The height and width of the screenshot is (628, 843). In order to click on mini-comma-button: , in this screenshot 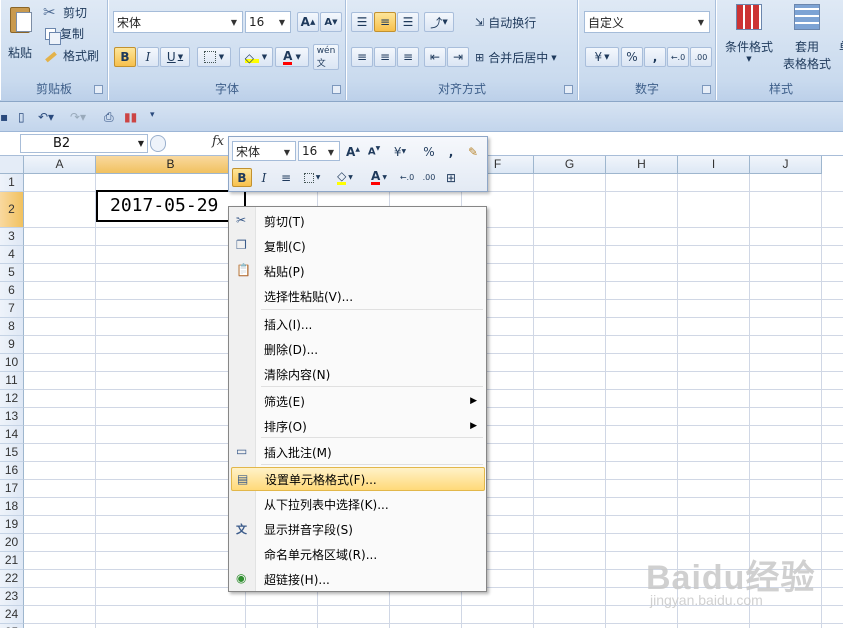, I will do `click(451, 151)`.